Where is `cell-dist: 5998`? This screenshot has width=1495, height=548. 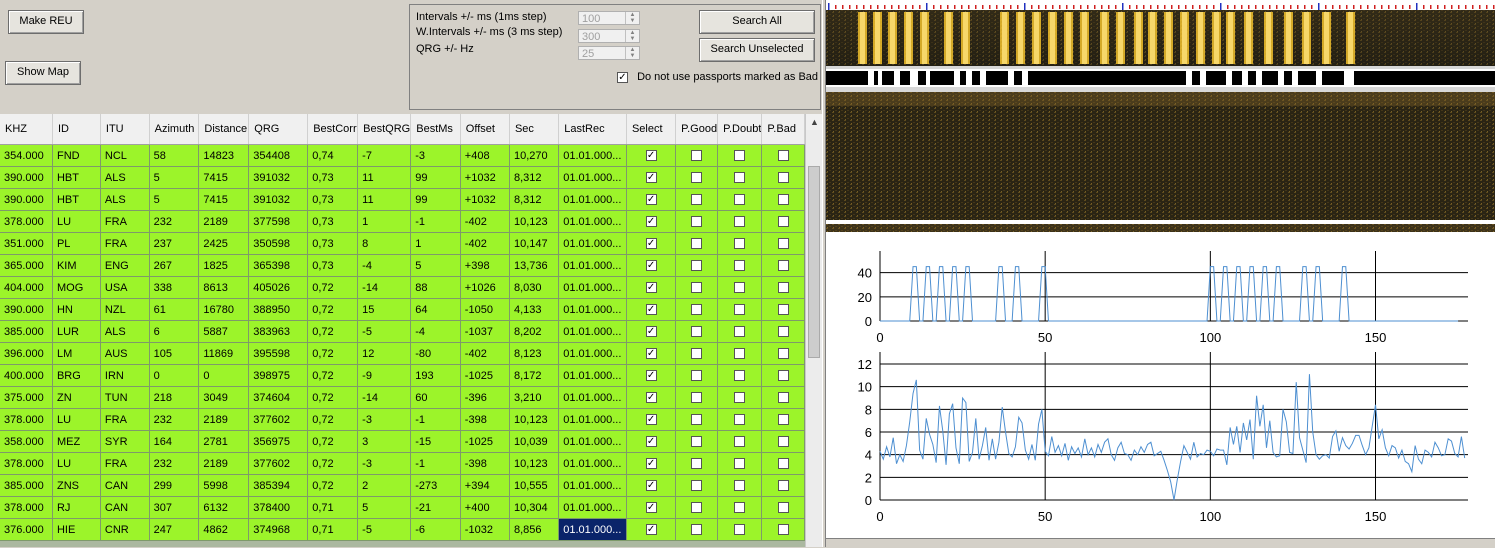
cell-dist: 5998 is located at coordinates (224, 485).